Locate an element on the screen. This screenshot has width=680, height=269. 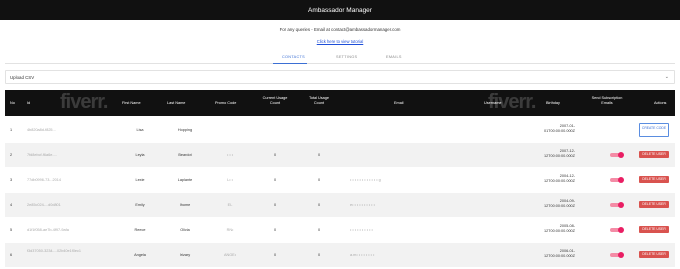
cell-first-name: Angela is located at coordinates (140, 255).